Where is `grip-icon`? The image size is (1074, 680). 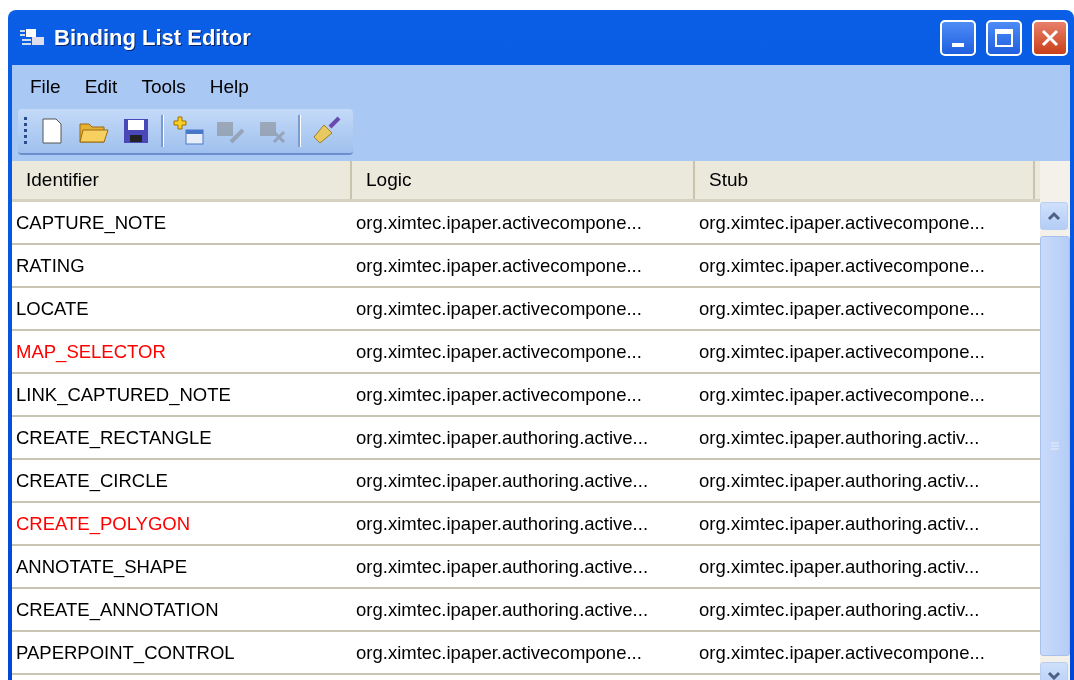
grip-icon is located at coordinates (1055, 446).